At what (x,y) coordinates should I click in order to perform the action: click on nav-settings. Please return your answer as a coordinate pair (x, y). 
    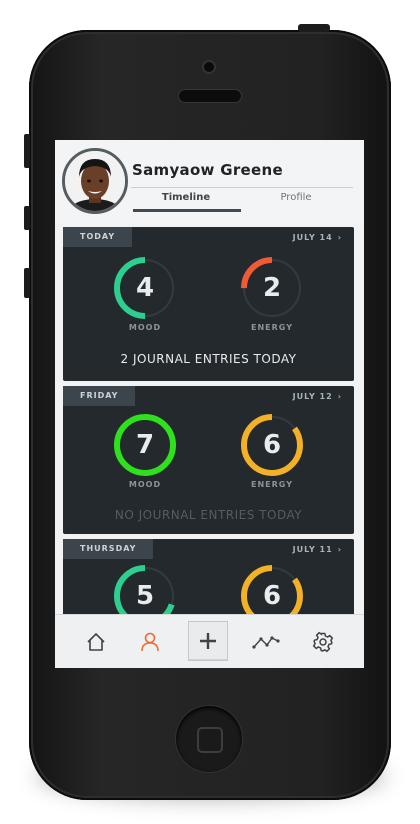
    Looking at the image, I should click on (323, 642).